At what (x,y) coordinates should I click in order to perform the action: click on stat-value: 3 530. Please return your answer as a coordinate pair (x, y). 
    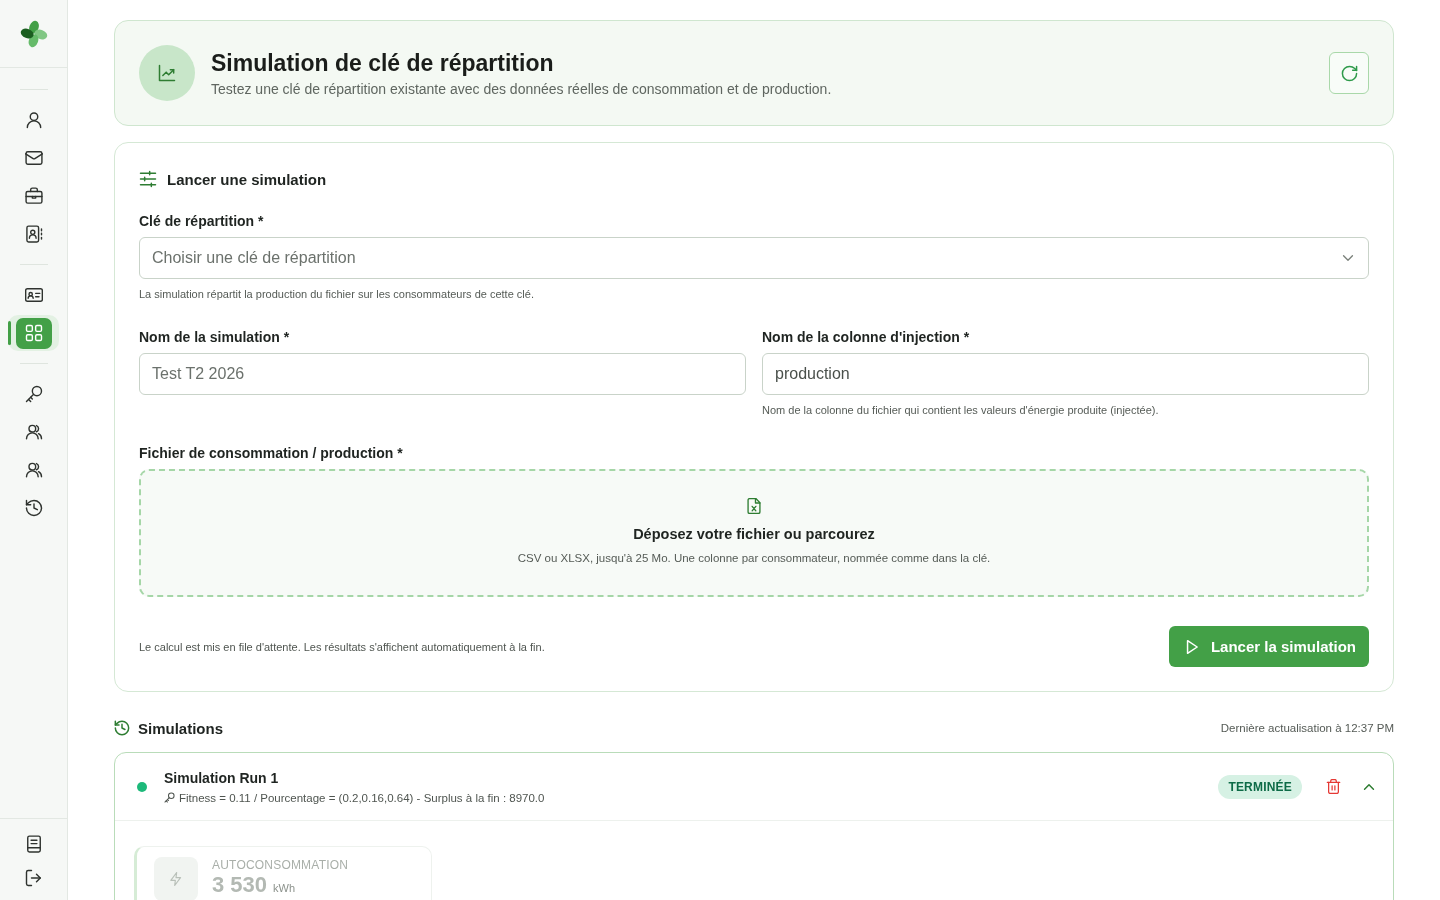
    Looking at the image, I should click on (240, 885).